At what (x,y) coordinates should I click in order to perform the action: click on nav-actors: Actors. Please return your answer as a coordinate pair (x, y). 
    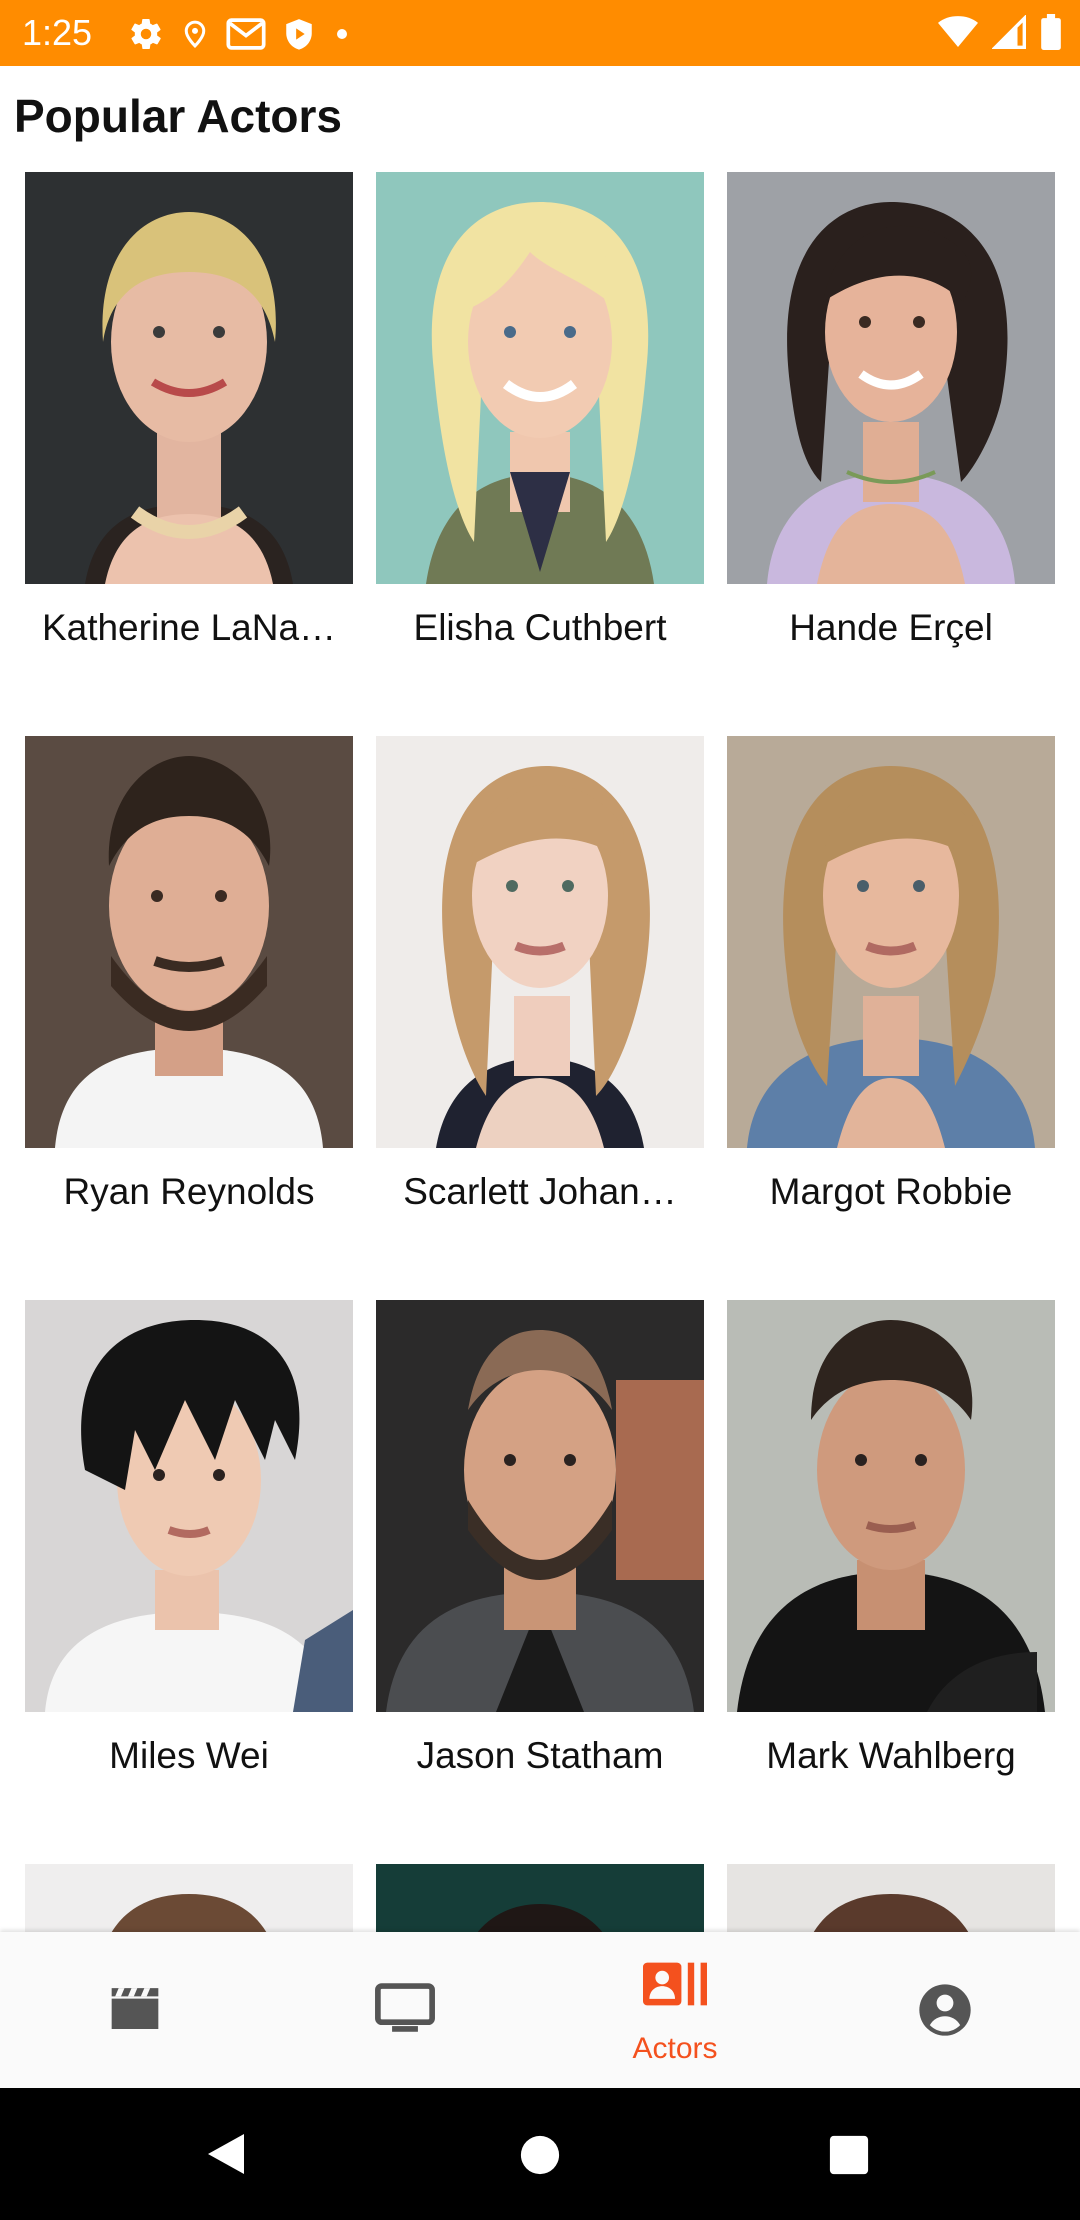
    Looking at the image, I should click on (675, 2010).